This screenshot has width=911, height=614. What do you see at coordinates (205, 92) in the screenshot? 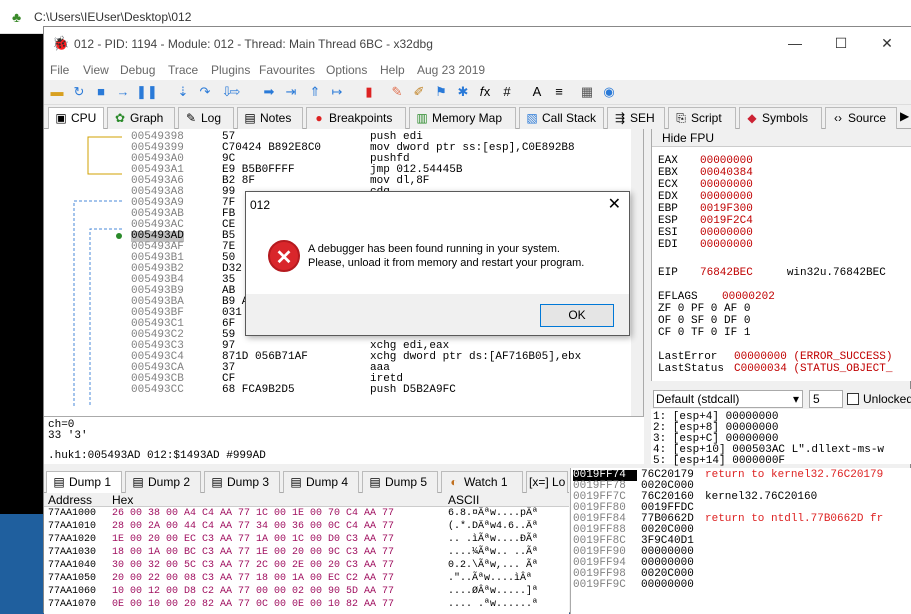
I see `step-over-icon: ↷` at bounding box center [205, 92].